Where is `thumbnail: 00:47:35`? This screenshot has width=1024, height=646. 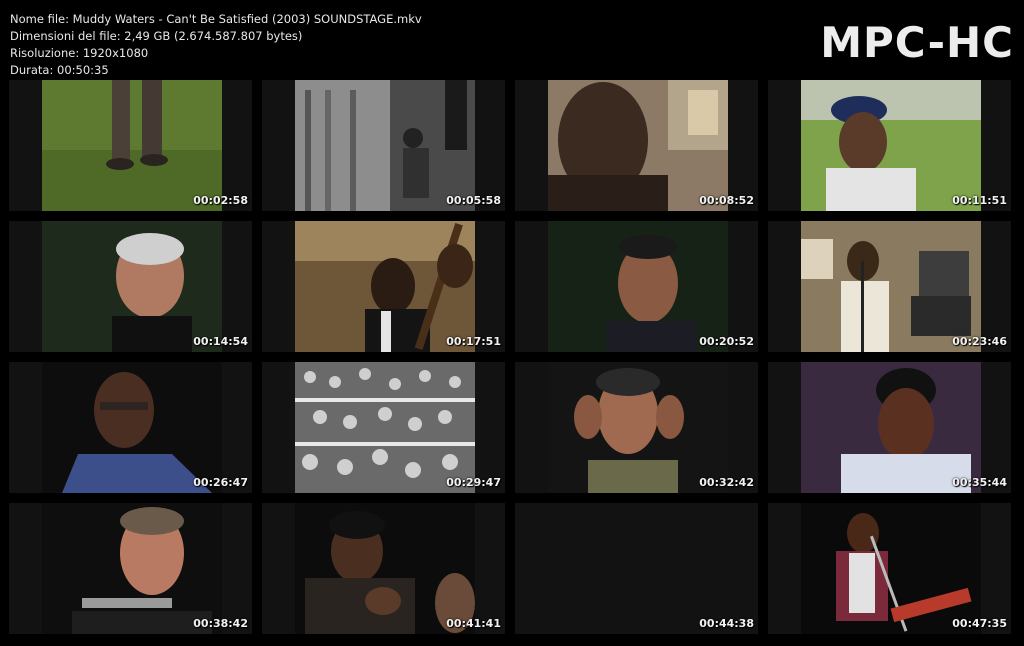
thumbnail: 00:47:35 is located at coordinates (889, 568).